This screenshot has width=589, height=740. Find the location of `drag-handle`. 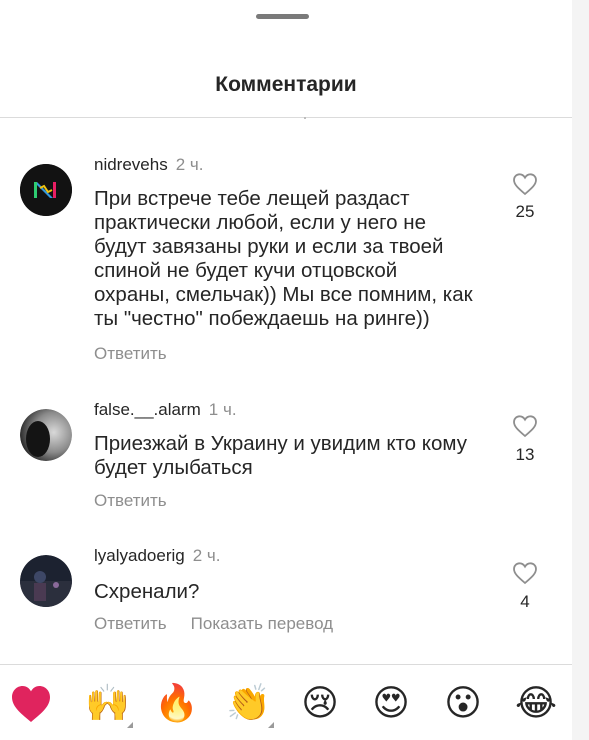

drag-handle is located at coordinates (282, 16).